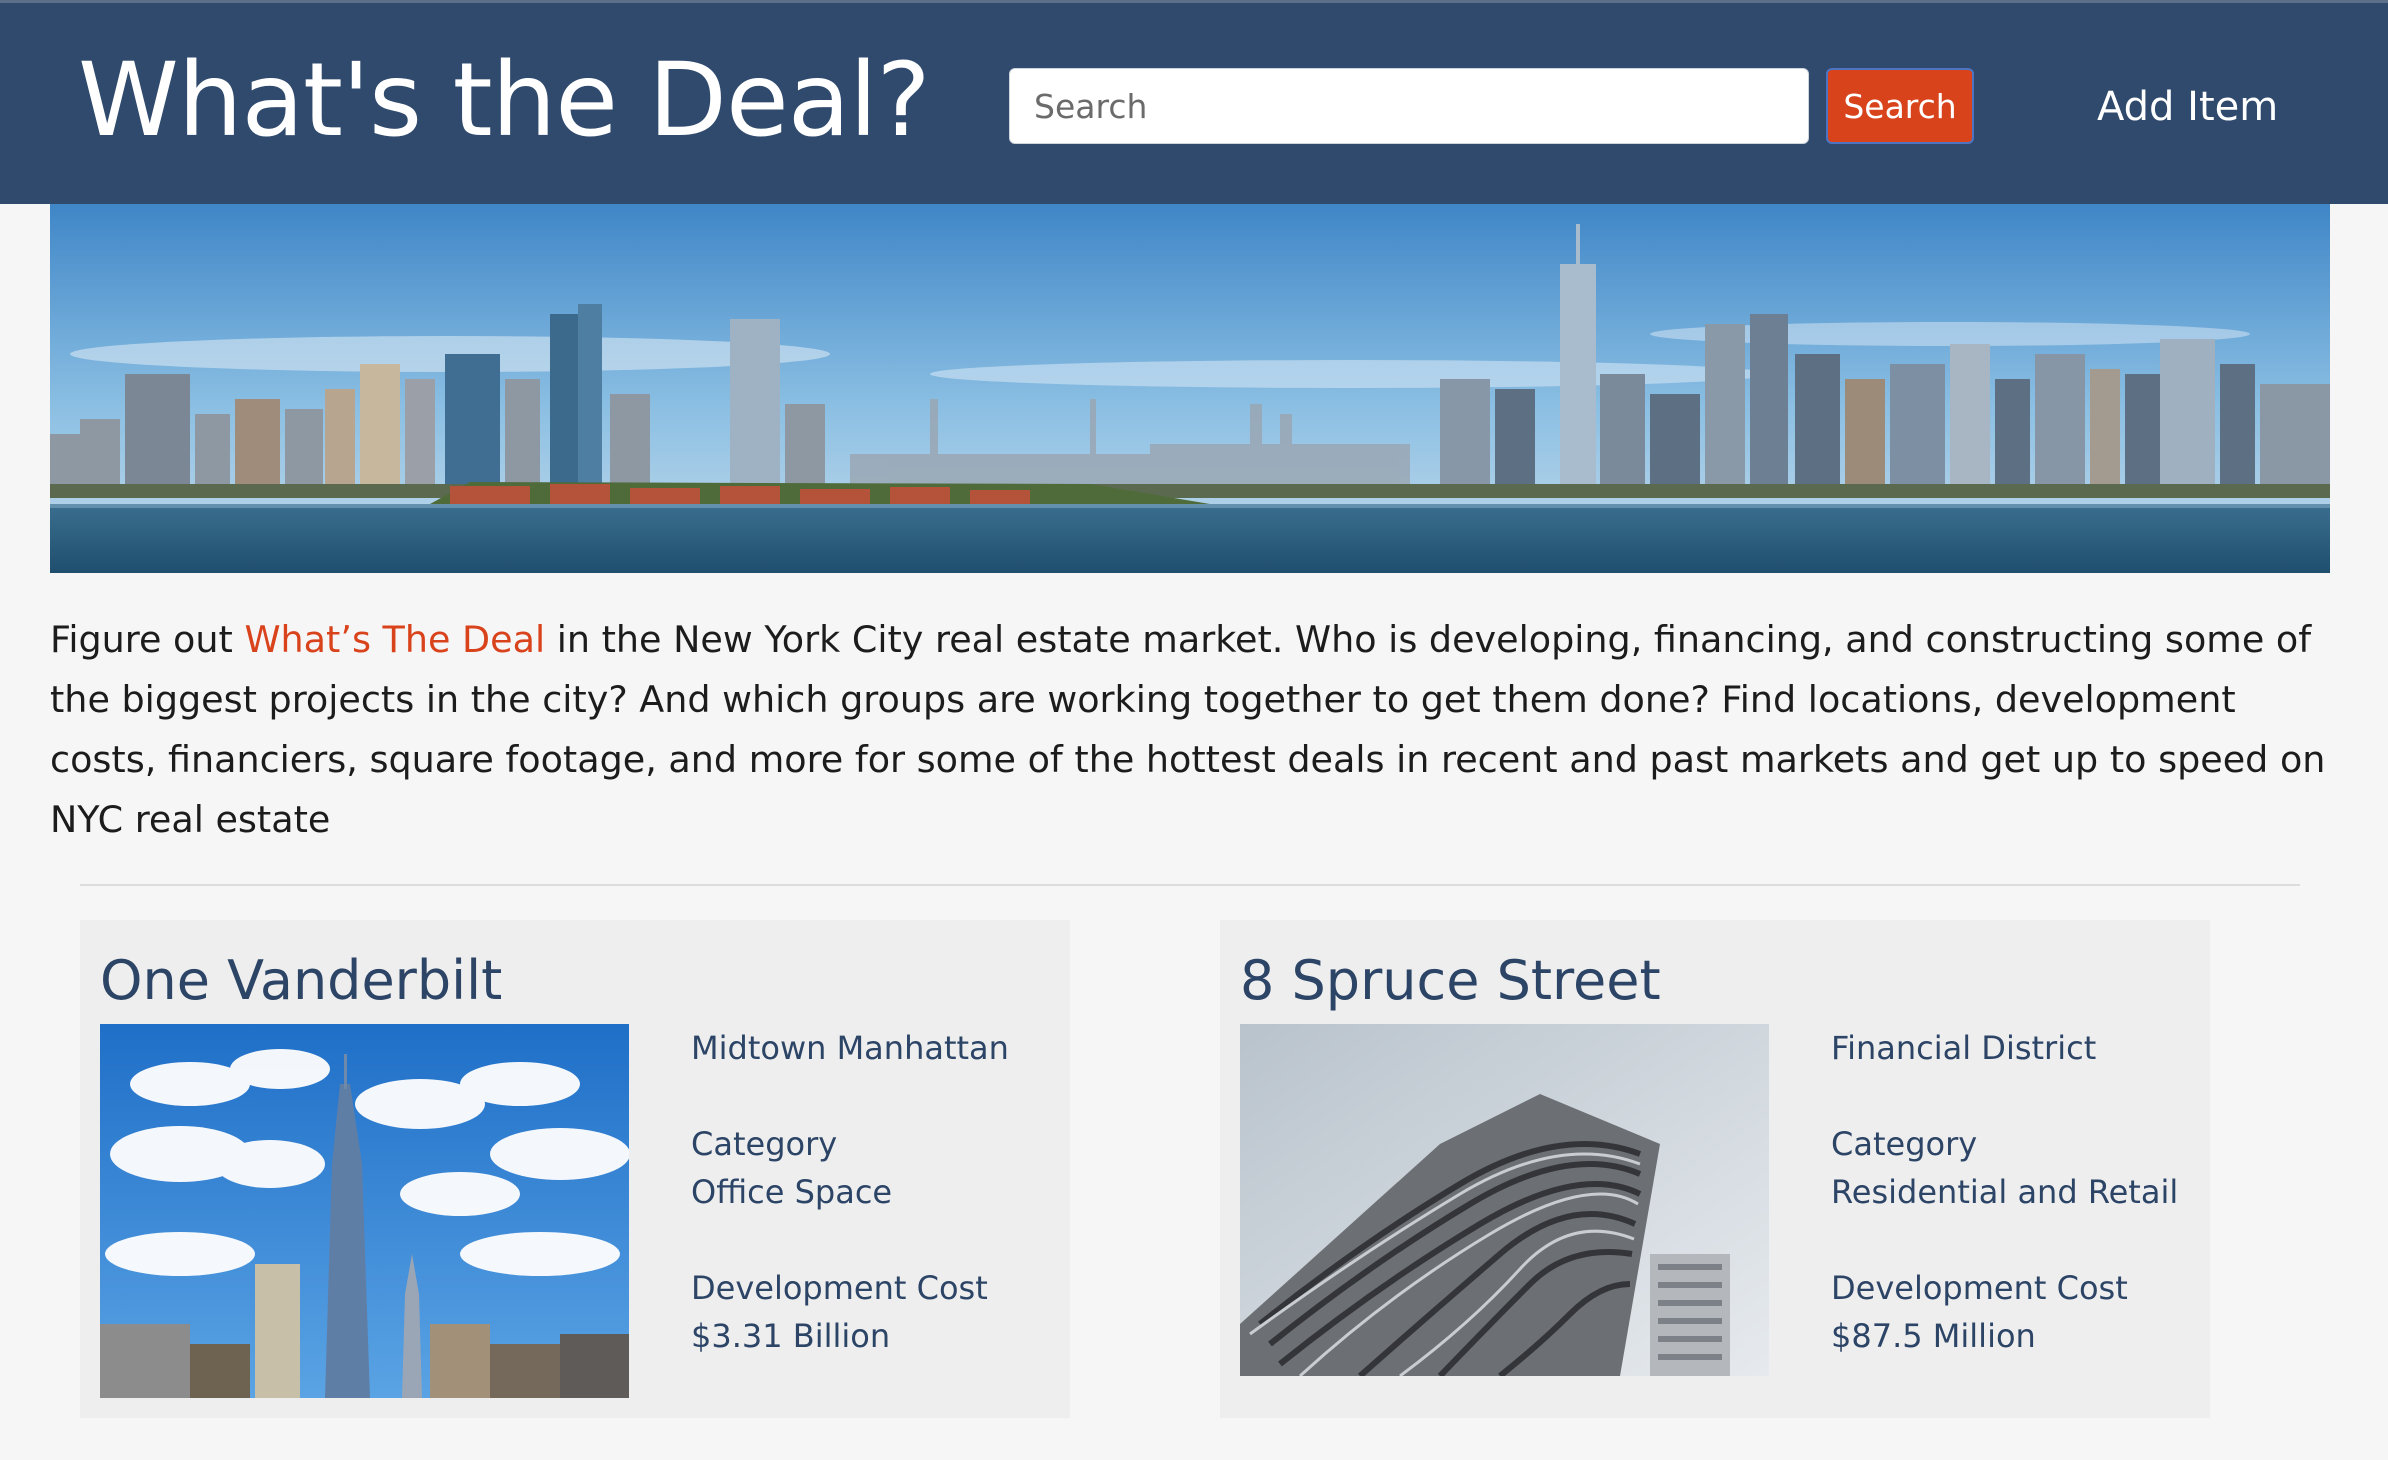 The height and width of the screenshot is (1460, 2388). Describe the element at coordinates (504, 101) in the screenshot. I see `site-title: What's the Deal?` at that location.